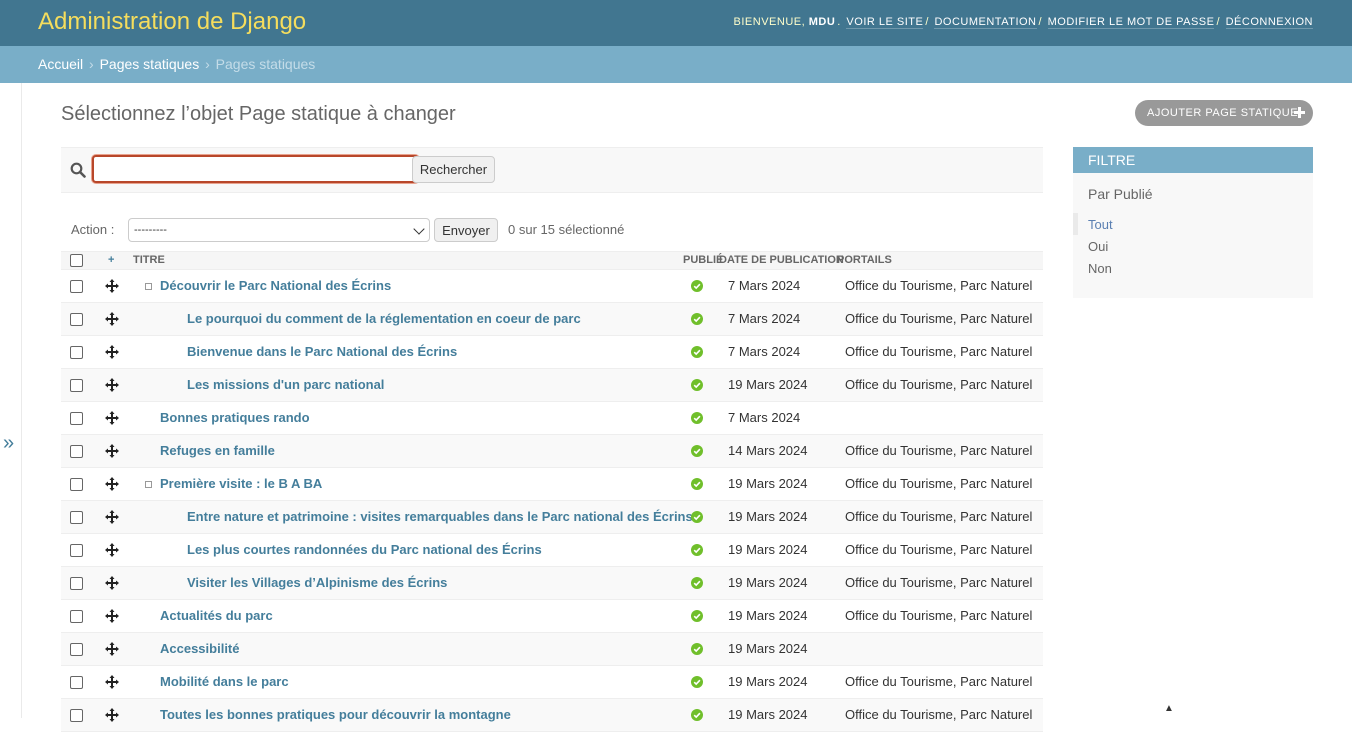  What do you see at coordinates (985, 22) in the screenshot?
I see `documentation-link: Documentation` at bounding box center [985, 22].